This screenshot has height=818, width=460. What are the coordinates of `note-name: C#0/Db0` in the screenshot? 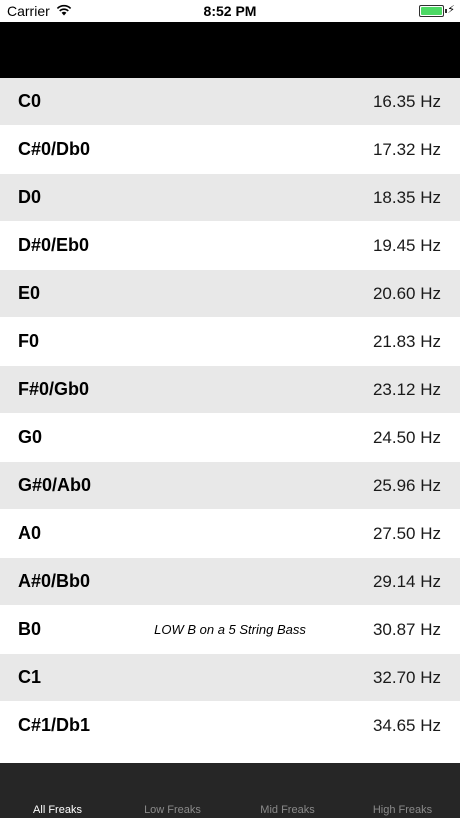 It's located at (54, 149).